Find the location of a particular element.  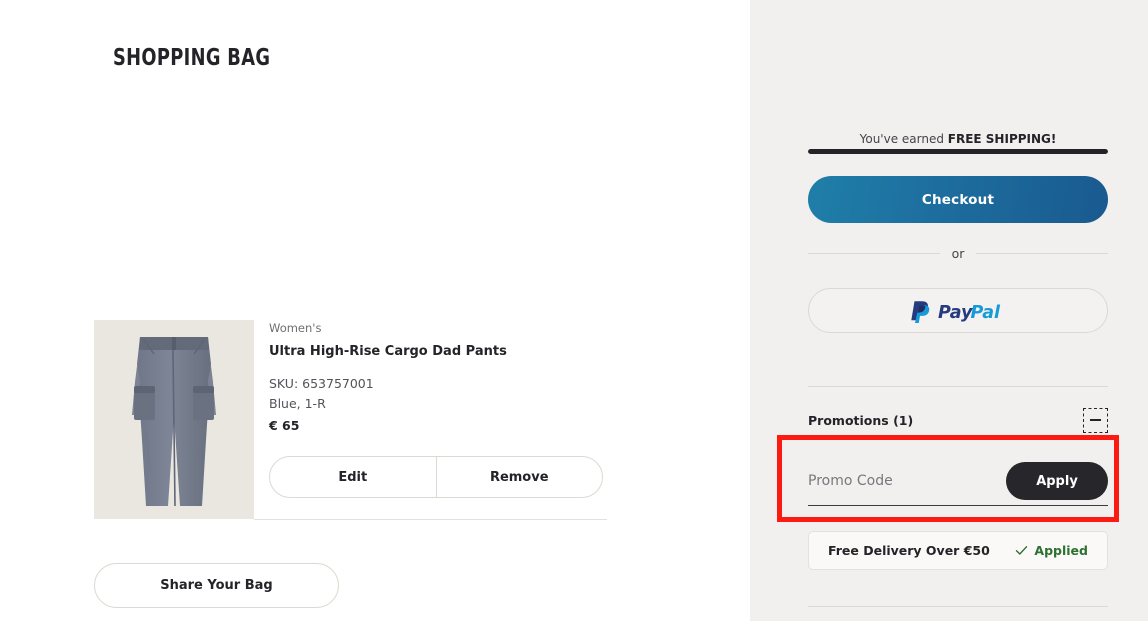

share-your-bag-button: Share Your Bag is located at coordinates (216, 585).